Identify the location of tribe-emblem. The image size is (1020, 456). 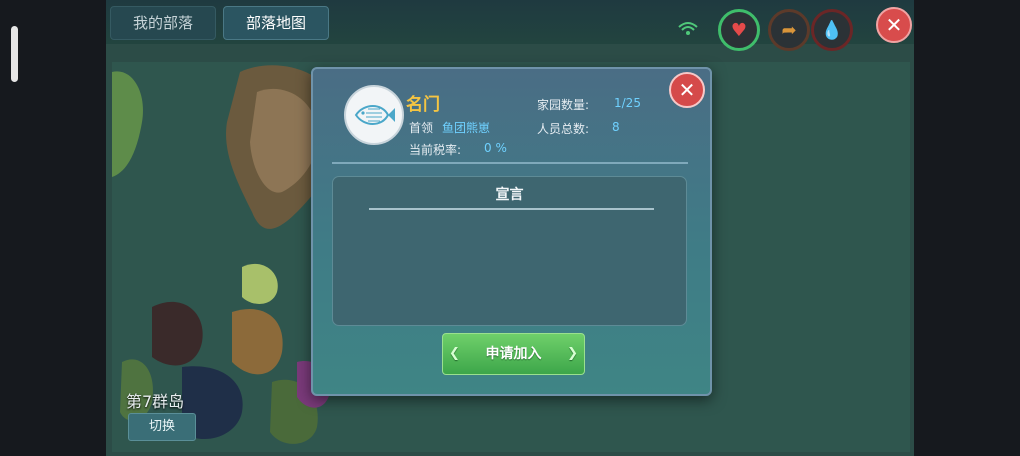
(374, 115).